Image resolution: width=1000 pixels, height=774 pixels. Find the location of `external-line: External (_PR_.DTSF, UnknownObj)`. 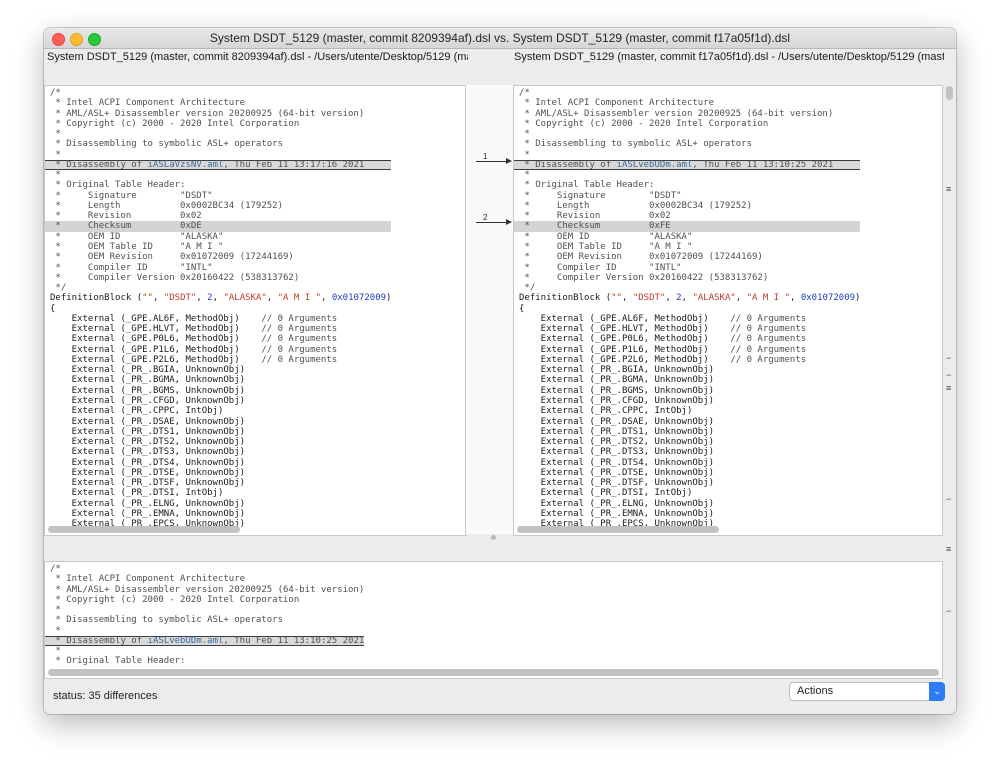

external-line: External (_PR_.DTSF, UnknownObj) is located at coordinates (148, 483).